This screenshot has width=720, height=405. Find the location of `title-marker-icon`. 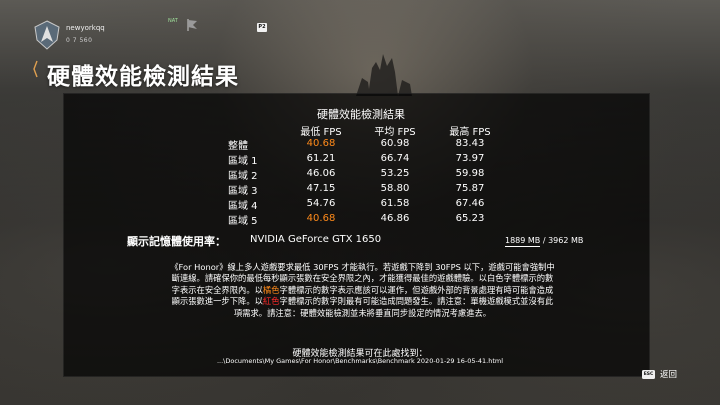

title-marker-icon is located at coordinates (35, 69).